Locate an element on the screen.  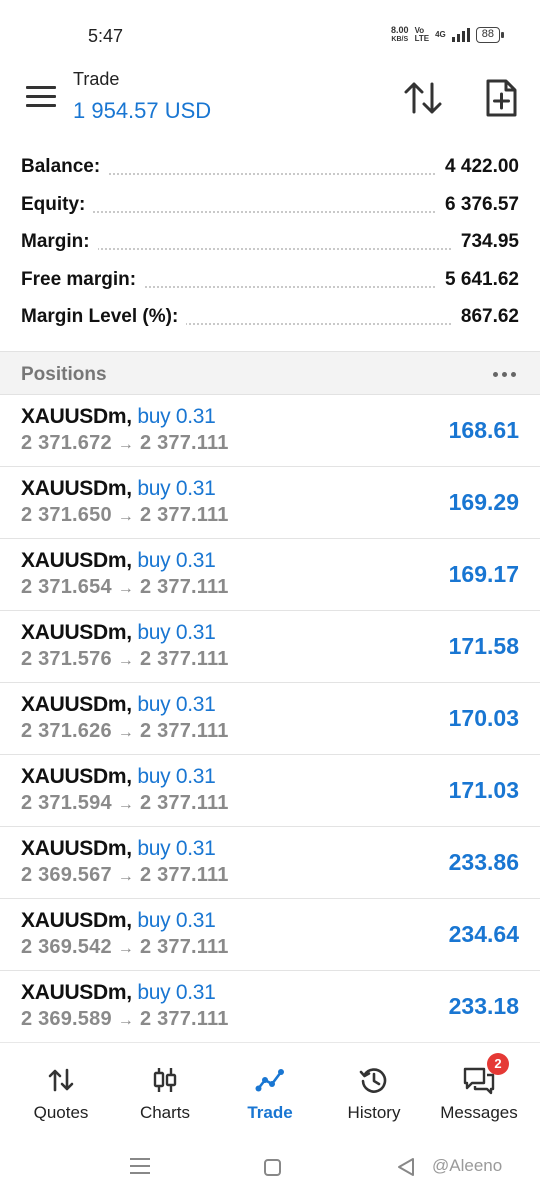
summary-label: Margin Level (%): is located at coordinates (104, 317).